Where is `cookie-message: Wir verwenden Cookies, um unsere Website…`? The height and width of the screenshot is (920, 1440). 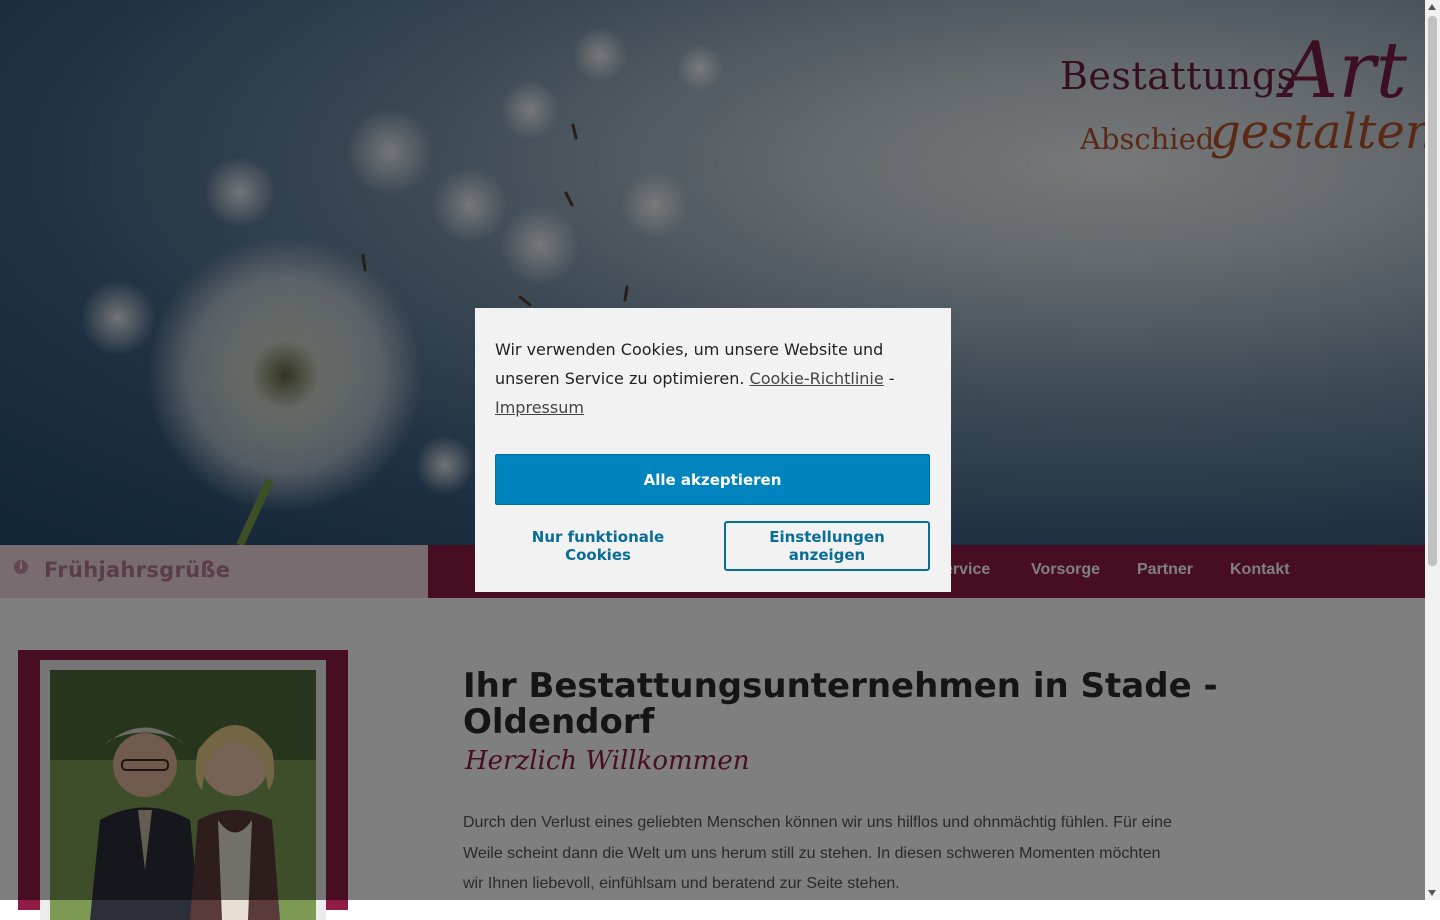 cookie-message: Wir verwenden Cookies, um unsere Website… is located at coordinates (715, 378).